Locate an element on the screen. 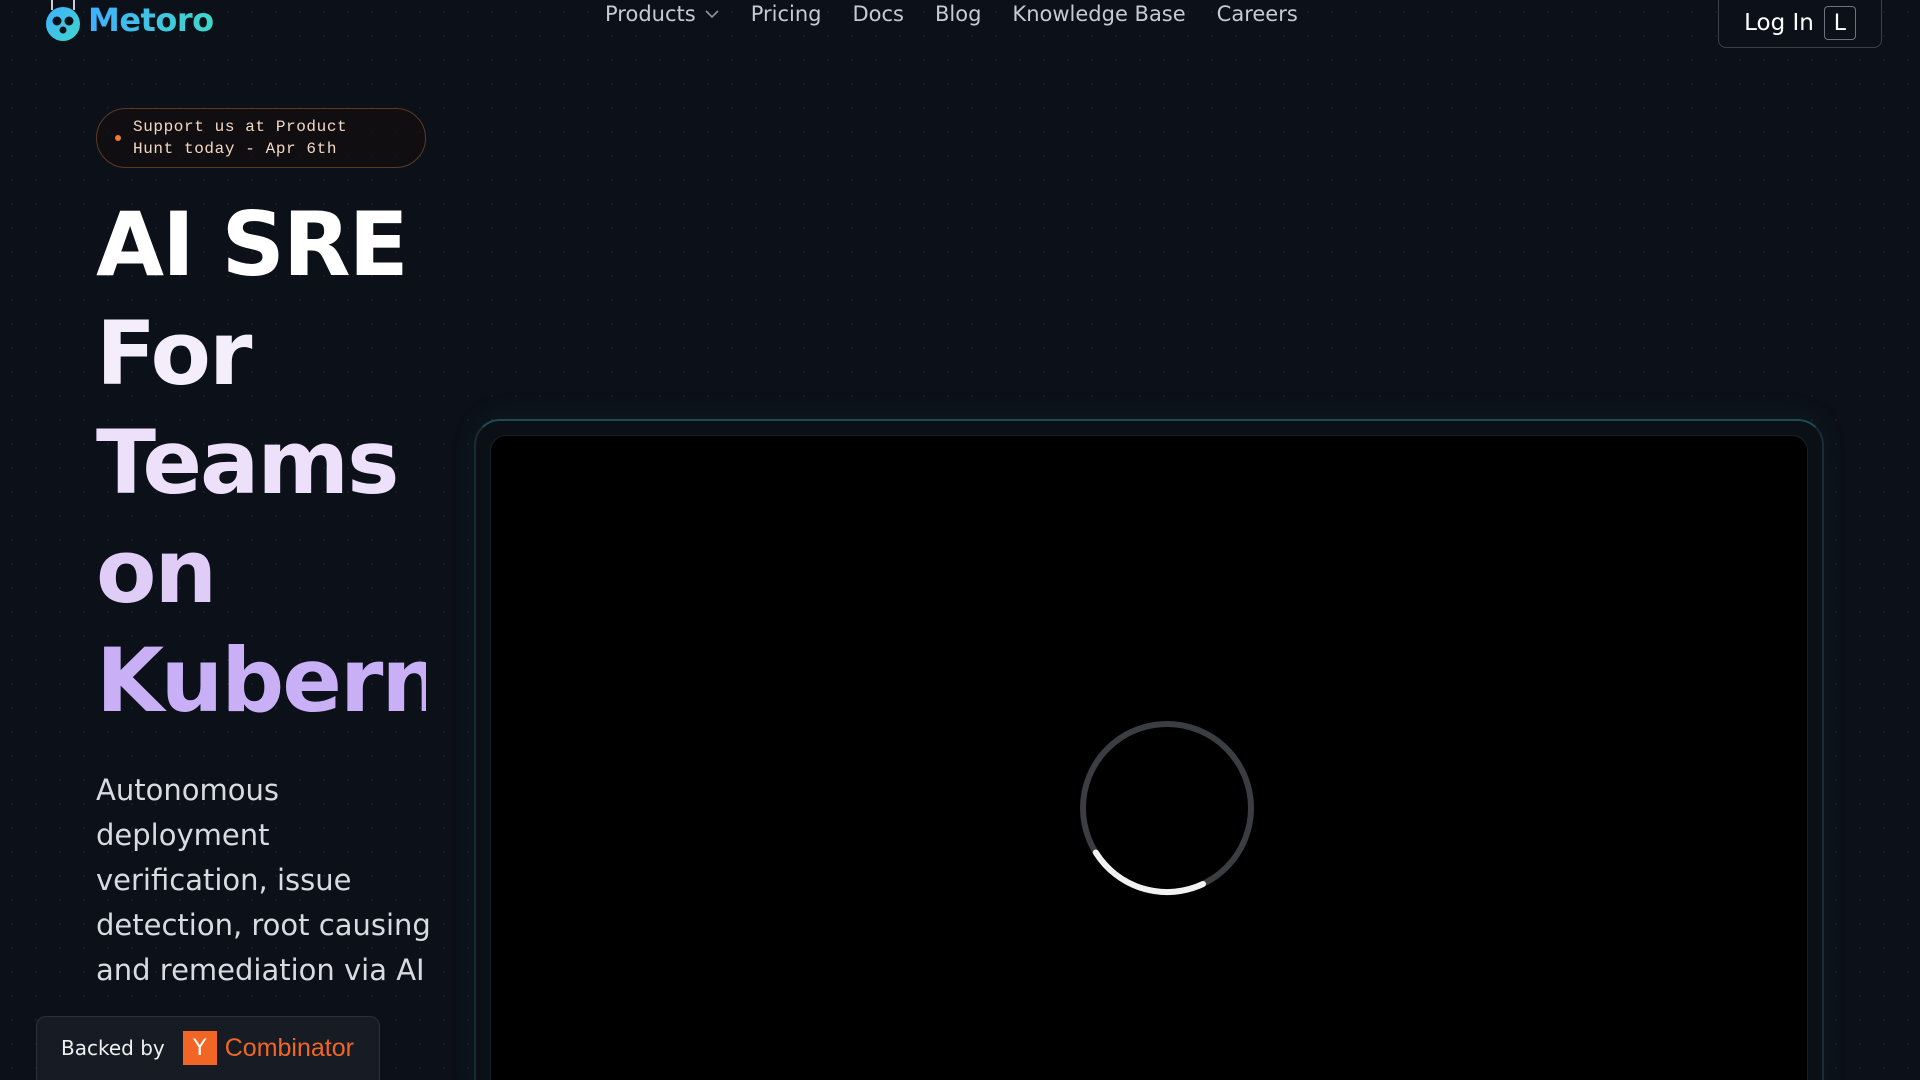 The height and width of the screenshot is (1080, 1920). backed-by-label: Backed by is located at coordinates (113, 1048).